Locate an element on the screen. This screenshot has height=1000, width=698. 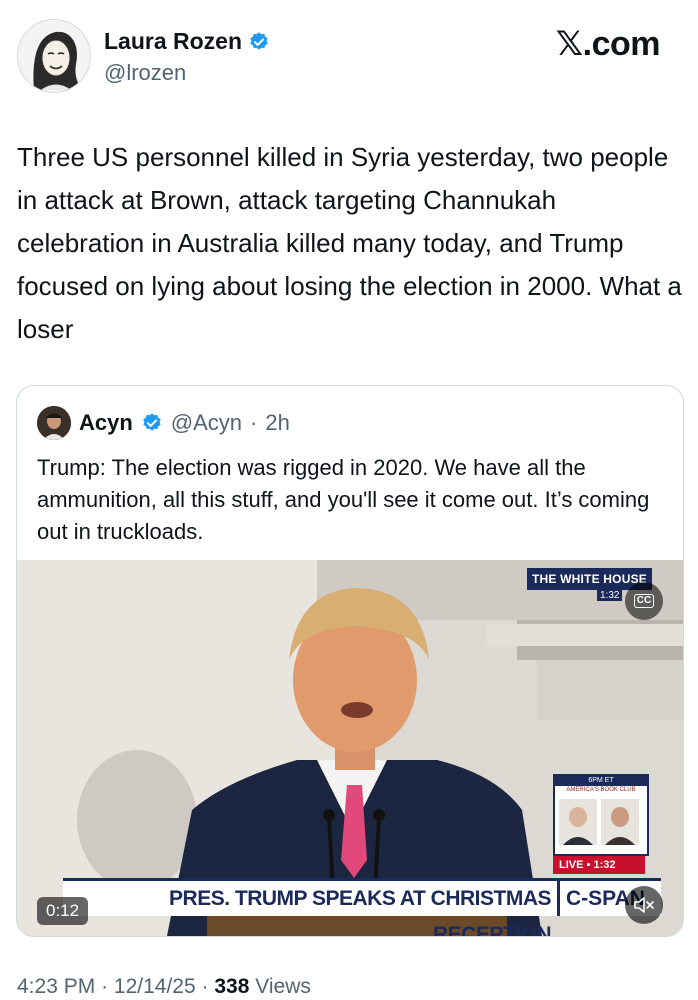
quoted-author-handle: @Acyn is located at coordinates (206, 423).